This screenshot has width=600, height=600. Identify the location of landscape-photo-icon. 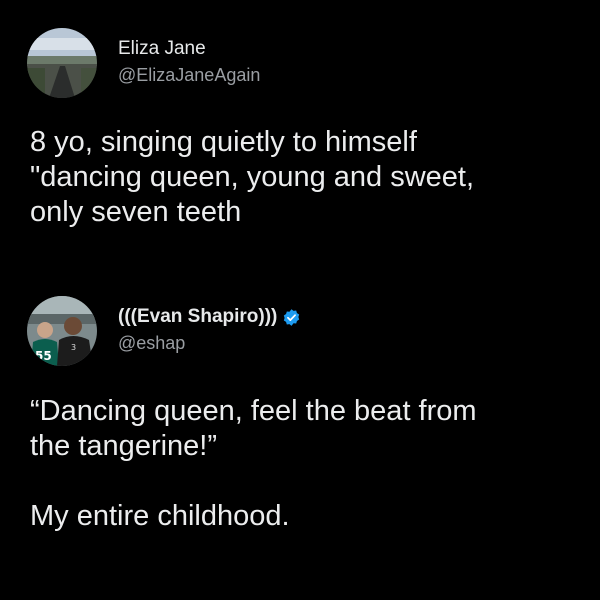
(62, 63).